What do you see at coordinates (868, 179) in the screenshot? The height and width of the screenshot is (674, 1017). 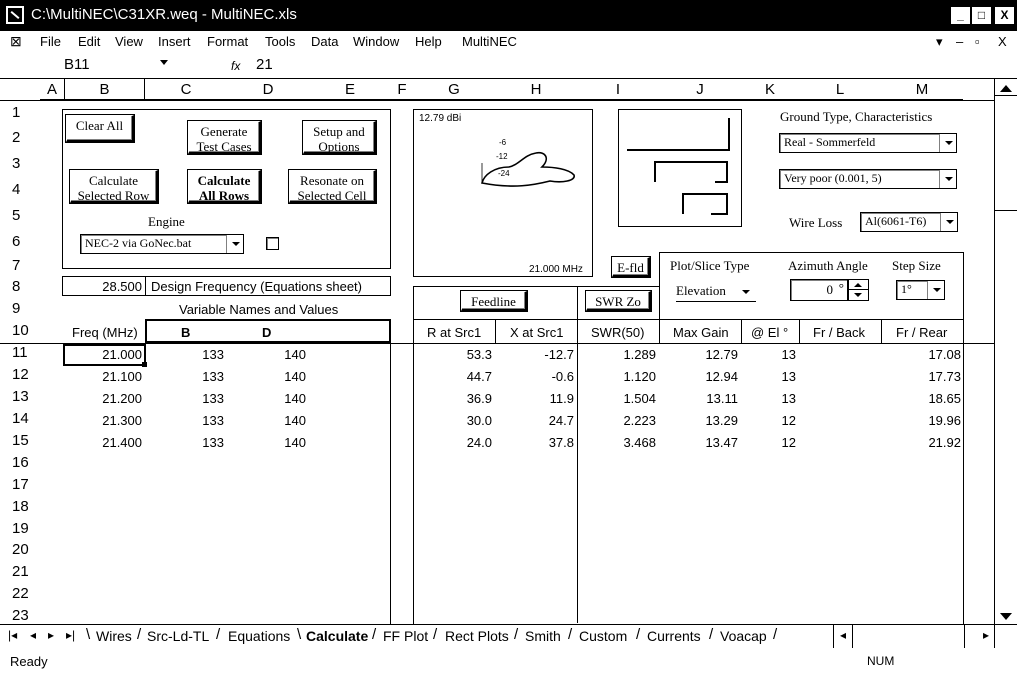 I see `ground-characteristics-dropdown: Very poor (0.001, 5)` at bounding box center [868, 179].